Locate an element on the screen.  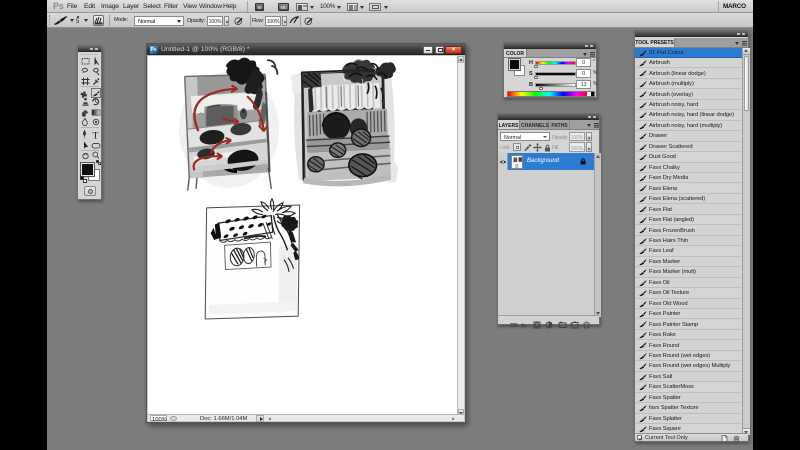
svg-text: fx is located at coordinates (524, 326).